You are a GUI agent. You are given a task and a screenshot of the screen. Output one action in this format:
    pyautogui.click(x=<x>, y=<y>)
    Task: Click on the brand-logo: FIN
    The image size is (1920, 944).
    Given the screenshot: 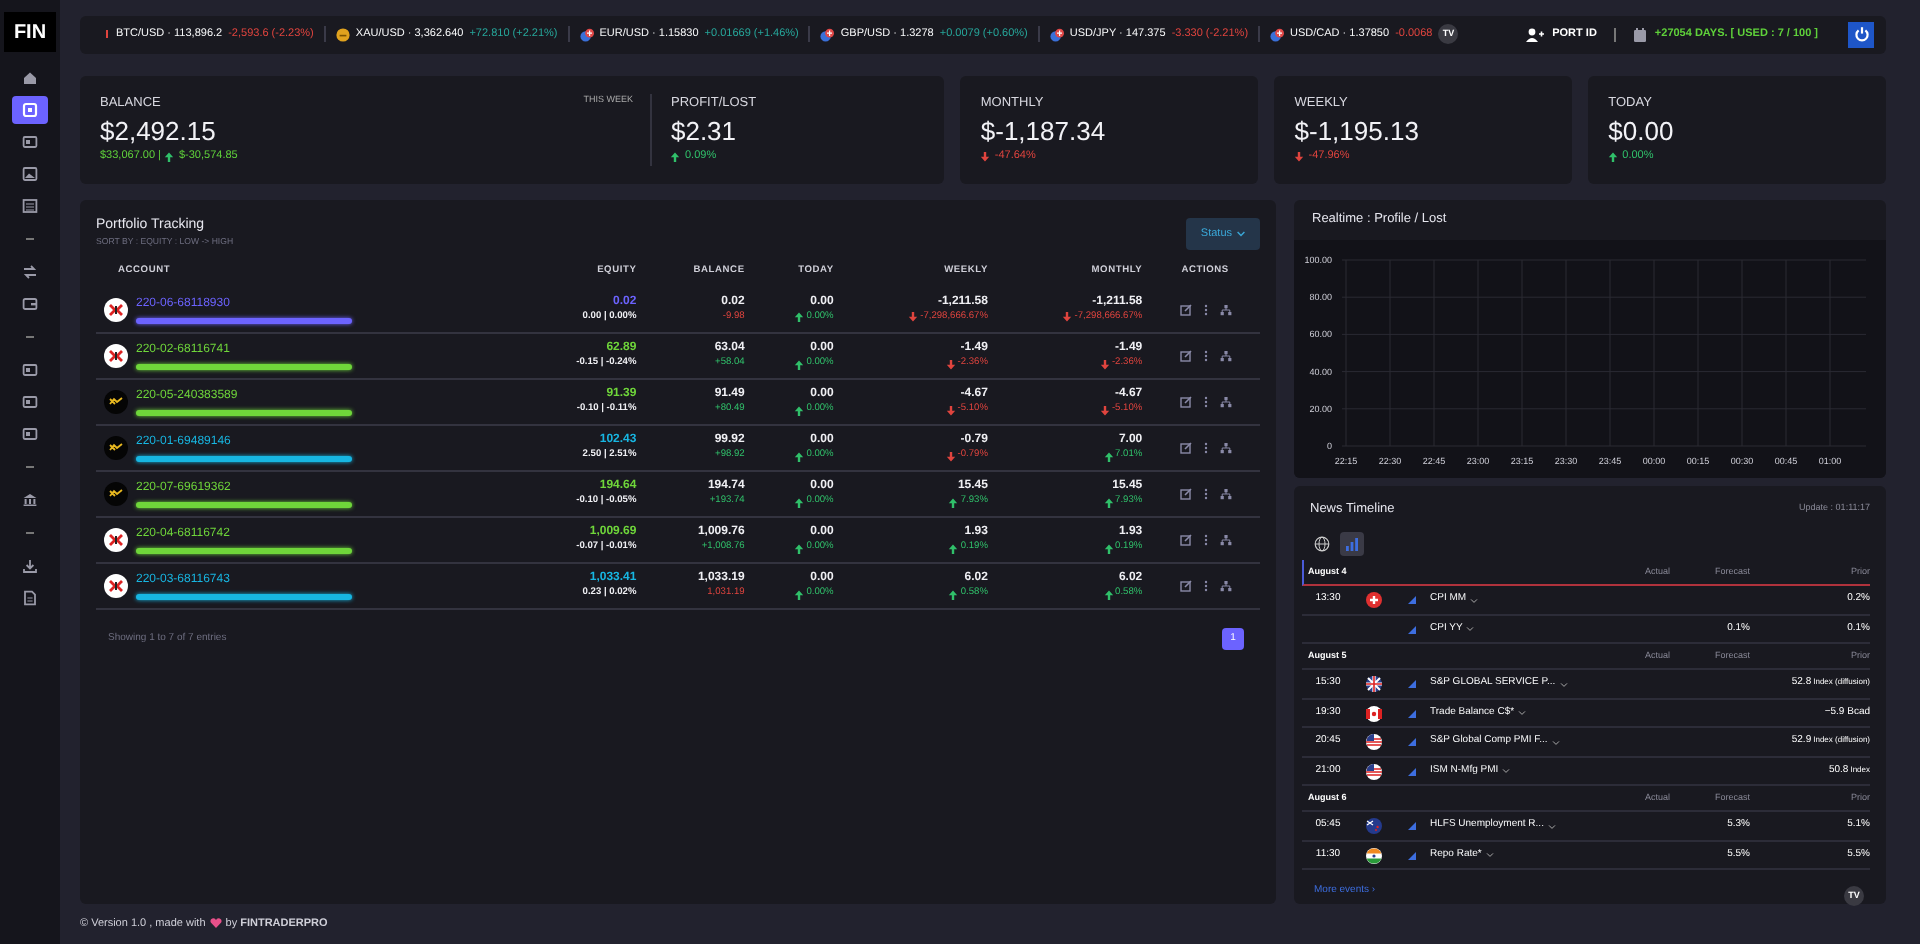 What is the action you would take?
    pyautogui.click(x=30, y=32)
    